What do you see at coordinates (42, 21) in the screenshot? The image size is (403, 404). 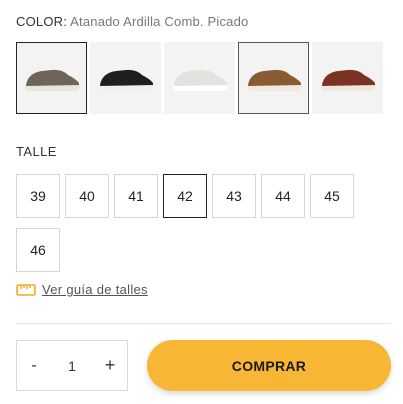 I see `color-label: COLOR:` at bounding box center [42, 21].